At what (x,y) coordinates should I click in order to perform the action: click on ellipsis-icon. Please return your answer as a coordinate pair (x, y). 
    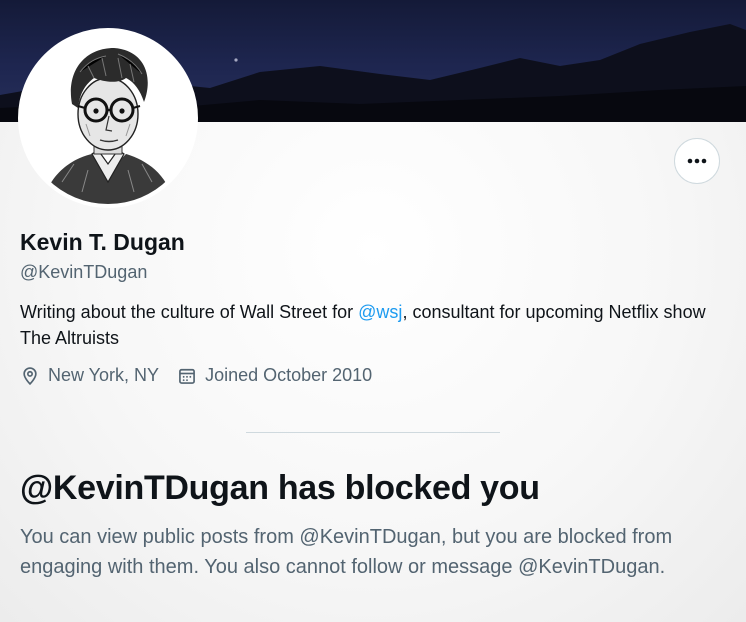
    Looking at the image, I should click on (697, 161).